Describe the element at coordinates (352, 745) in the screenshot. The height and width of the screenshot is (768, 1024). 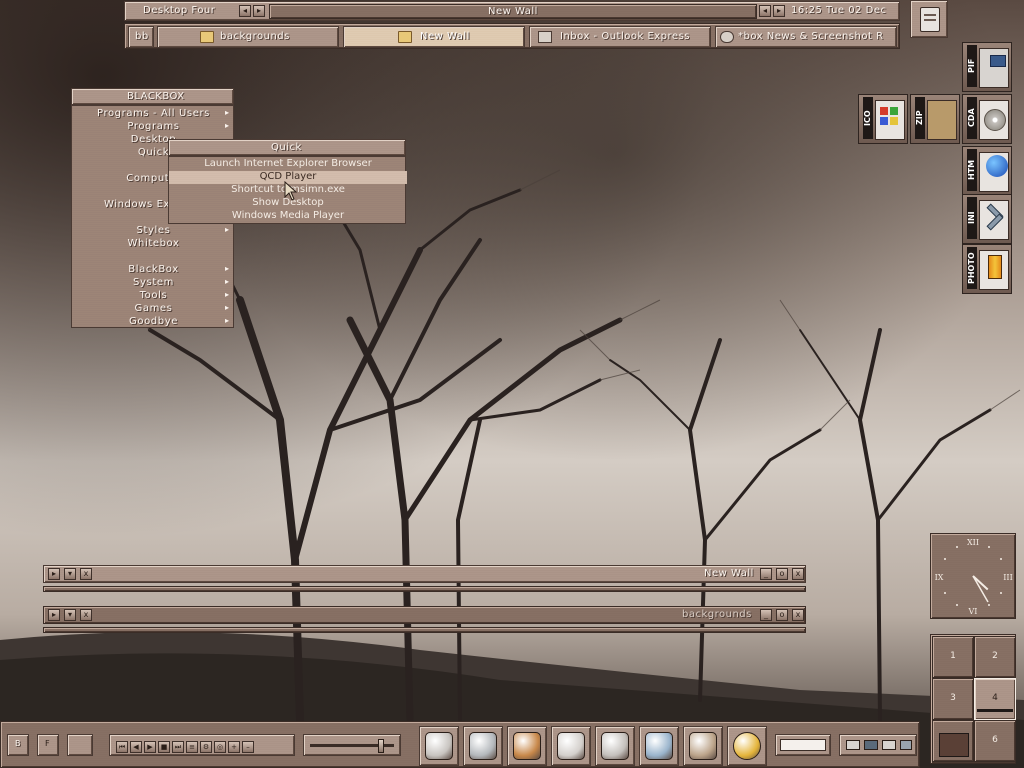
I see `volume-slider` at that location.